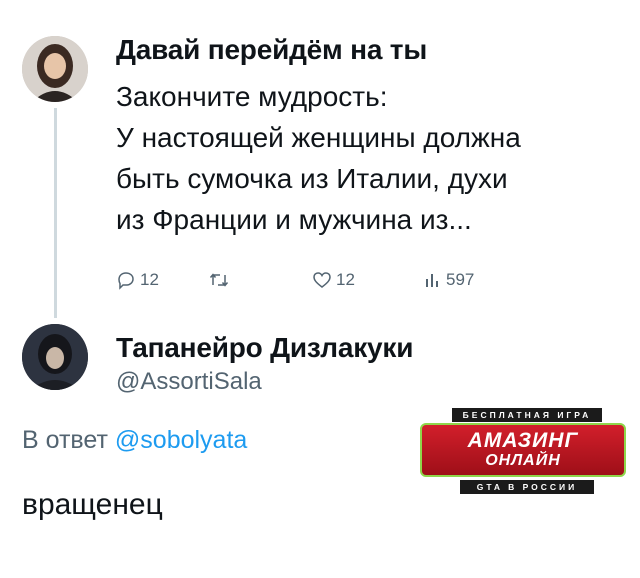  Describe the element at coordinates (189, 382) in the screenshot. I see `reply-author-handle: @AssortiSala` at that location.